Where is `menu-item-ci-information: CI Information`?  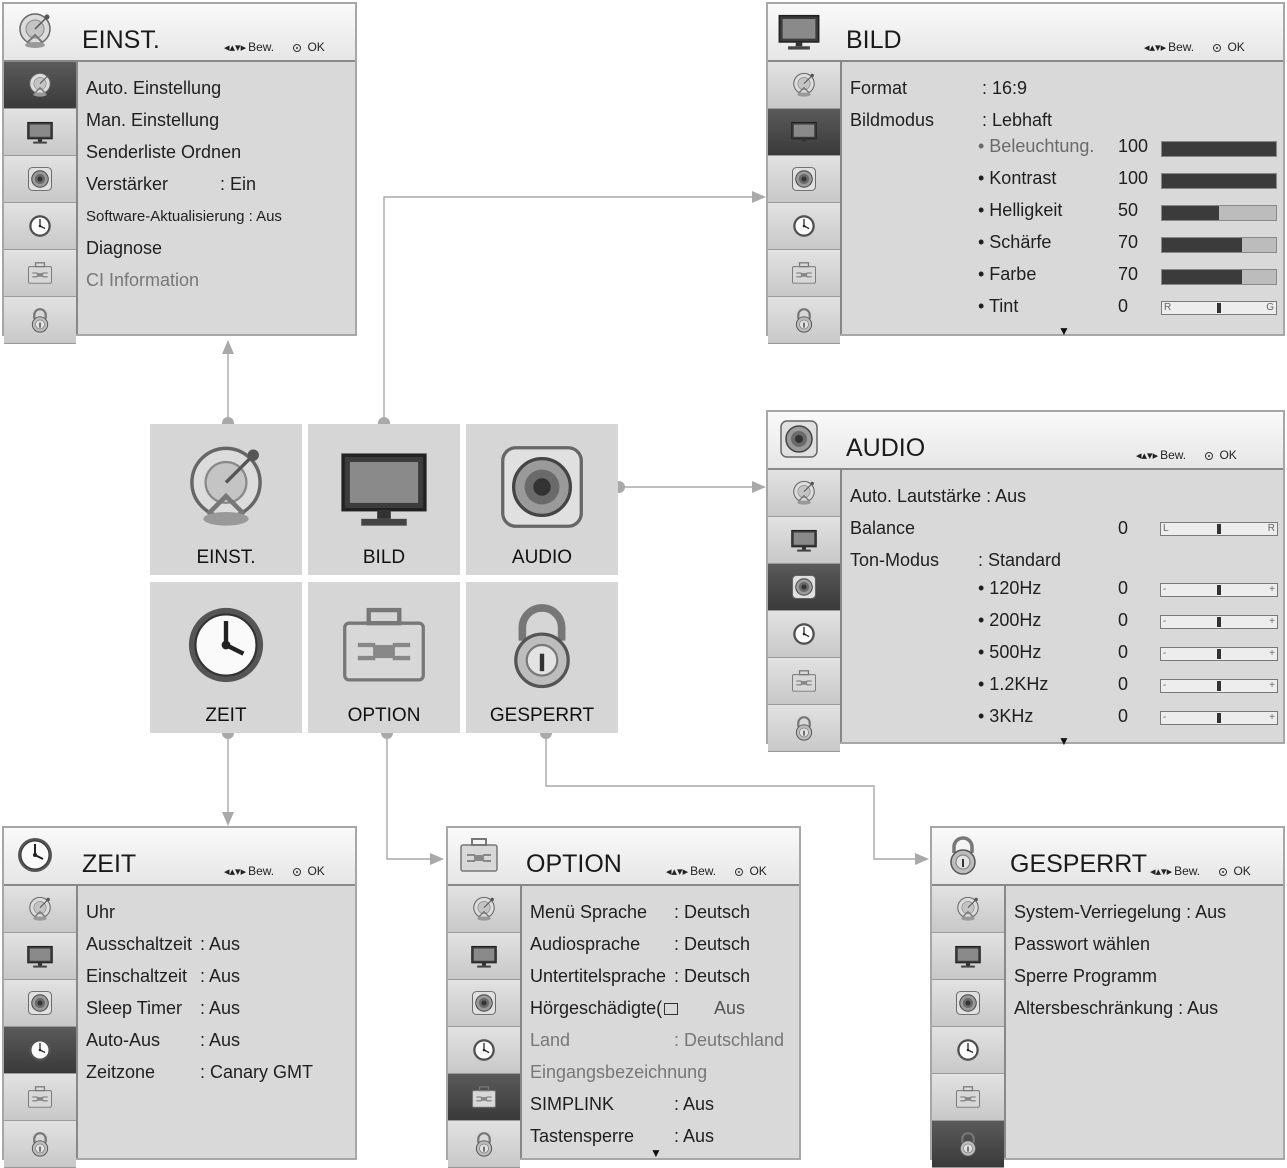
menu-item-ci-information: CI Information is located at coordinates (142, 280).